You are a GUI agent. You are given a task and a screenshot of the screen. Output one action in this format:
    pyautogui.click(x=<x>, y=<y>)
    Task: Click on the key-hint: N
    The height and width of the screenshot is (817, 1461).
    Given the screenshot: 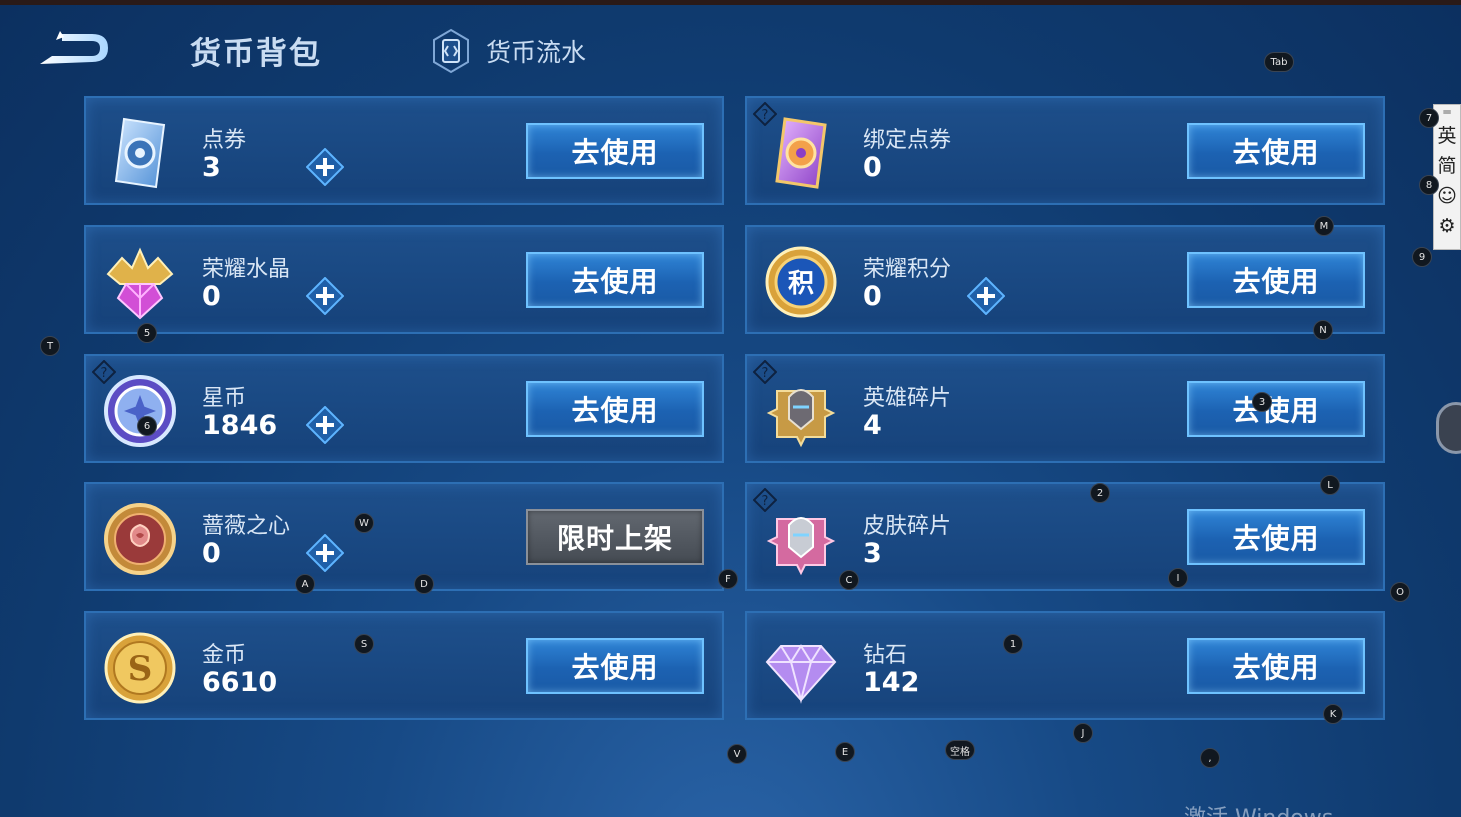 What is the action you would take?
    pyautogui.click(x=1323, y=330)
    